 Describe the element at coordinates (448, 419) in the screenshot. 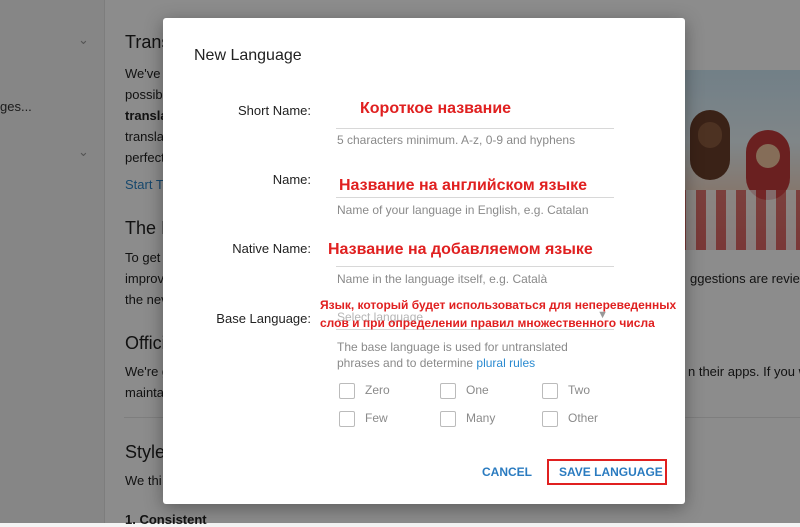

I see `plural-many-checkbox` at that location.